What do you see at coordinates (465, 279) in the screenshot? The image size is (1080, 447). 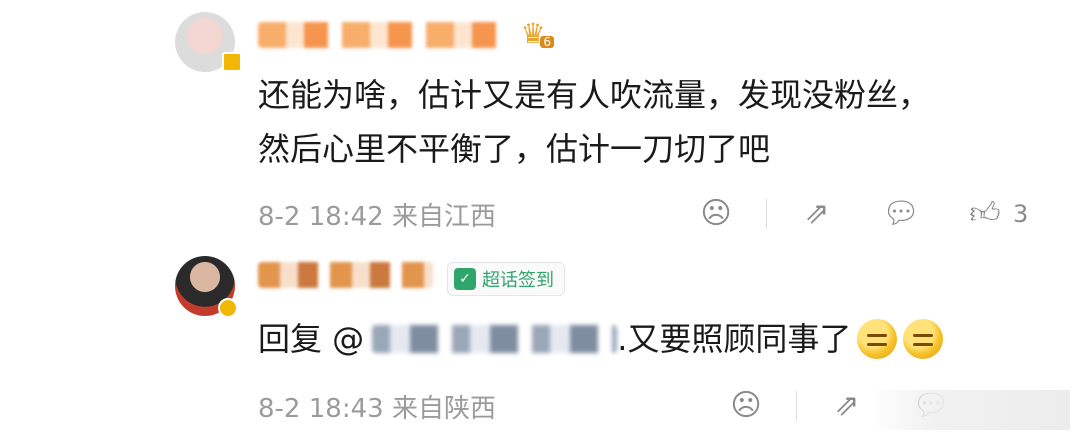 I see `checkin-icon: ✓` at bounding box center [465, 279].